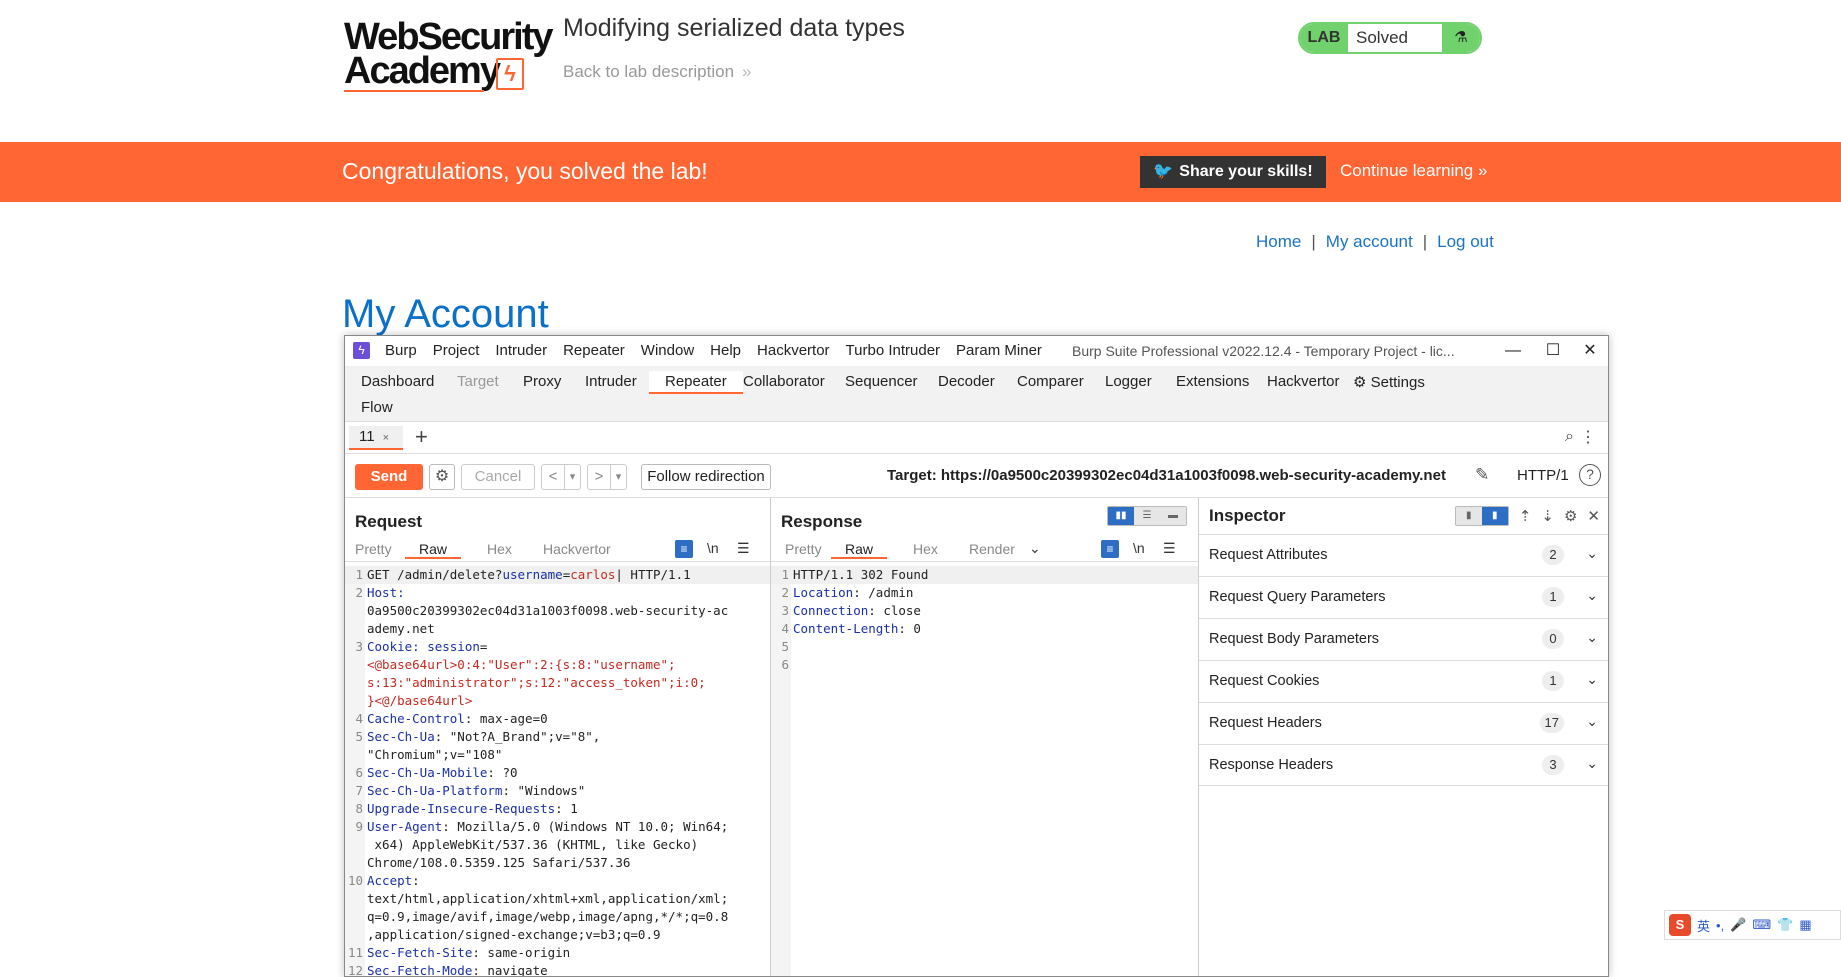 The width and height of the screenshot is (1841, 977). I want to click on inspector-layout-toggle: ▮ ▮, so click(1481, 516).